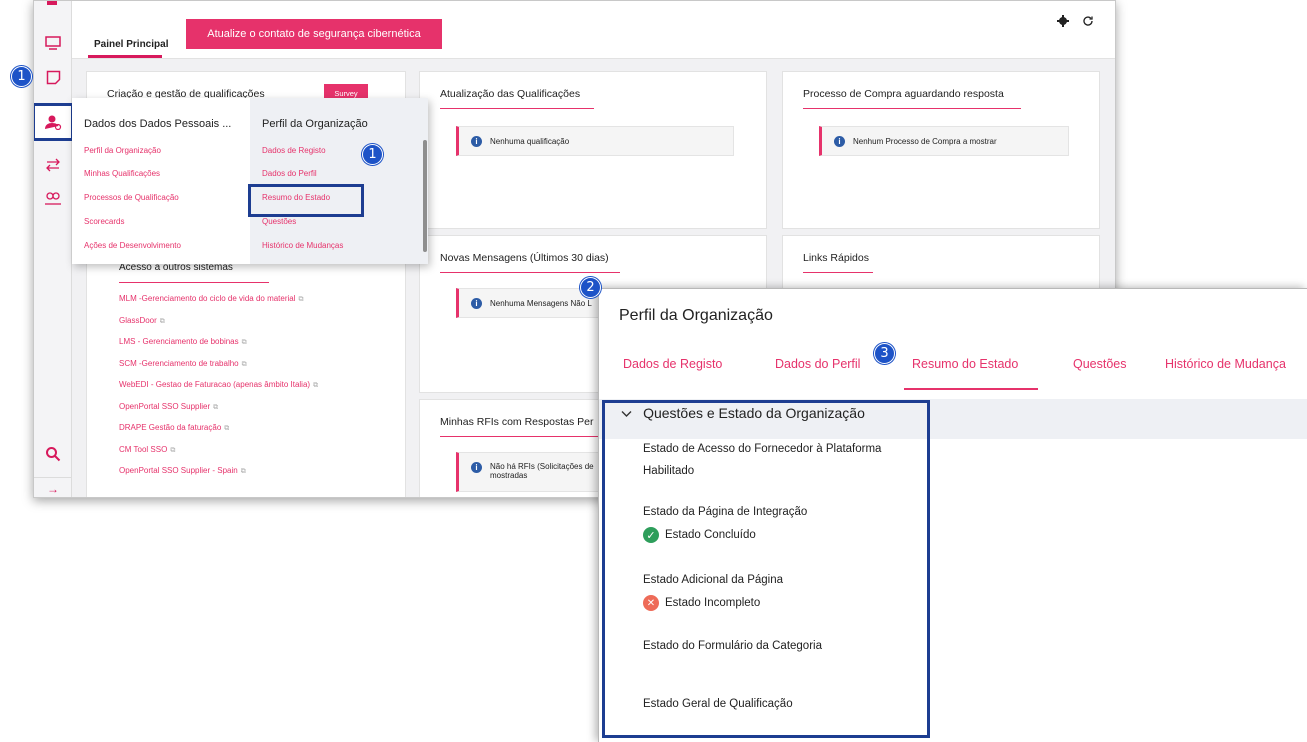  Describe the element at coordinates (218, 434) in the screenshot. I see `system-link: DRAPE Gestão da faturação ⧉` at that location.